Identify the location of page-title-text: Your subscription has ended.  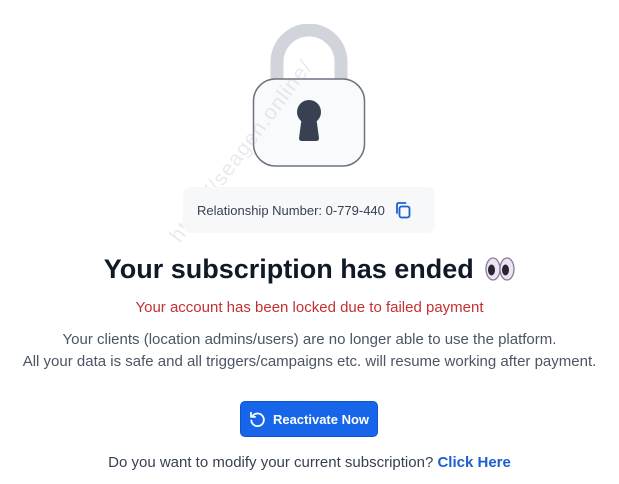
(288, 269).